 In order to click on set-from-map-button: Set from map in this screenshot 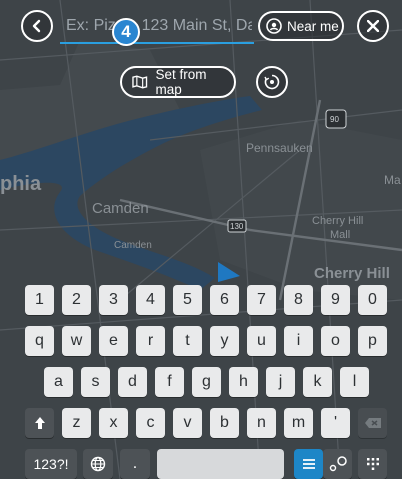, I will do `click(178, 82)`.